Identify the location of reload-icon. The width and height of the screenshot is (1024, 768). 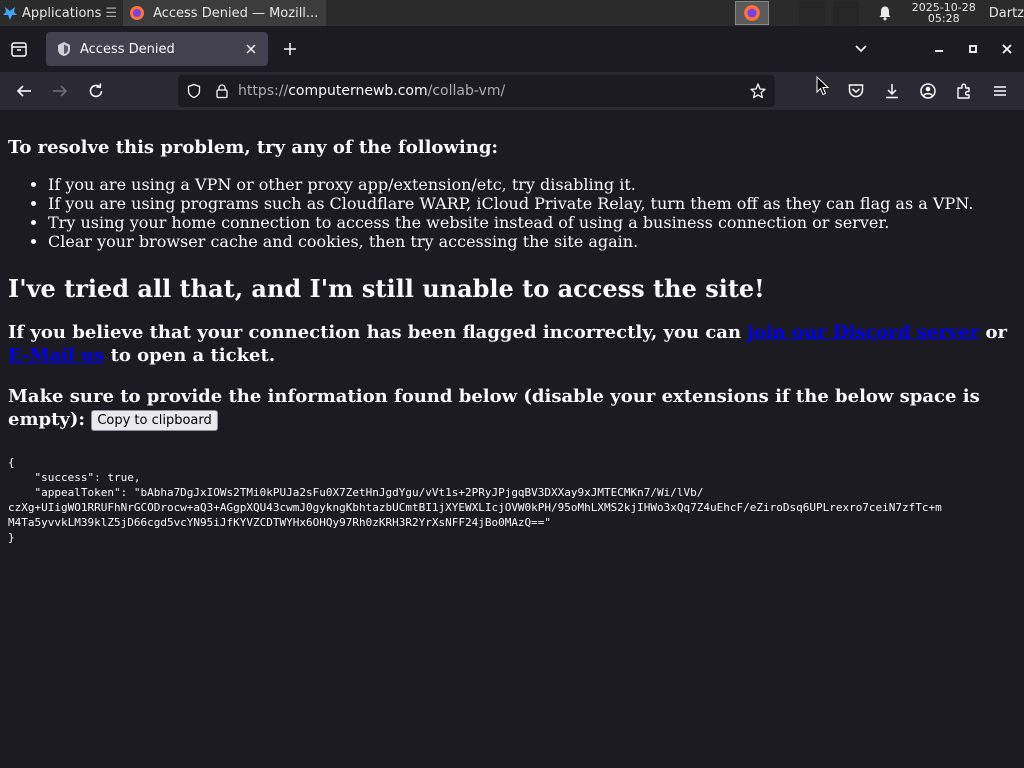
(96, 91).